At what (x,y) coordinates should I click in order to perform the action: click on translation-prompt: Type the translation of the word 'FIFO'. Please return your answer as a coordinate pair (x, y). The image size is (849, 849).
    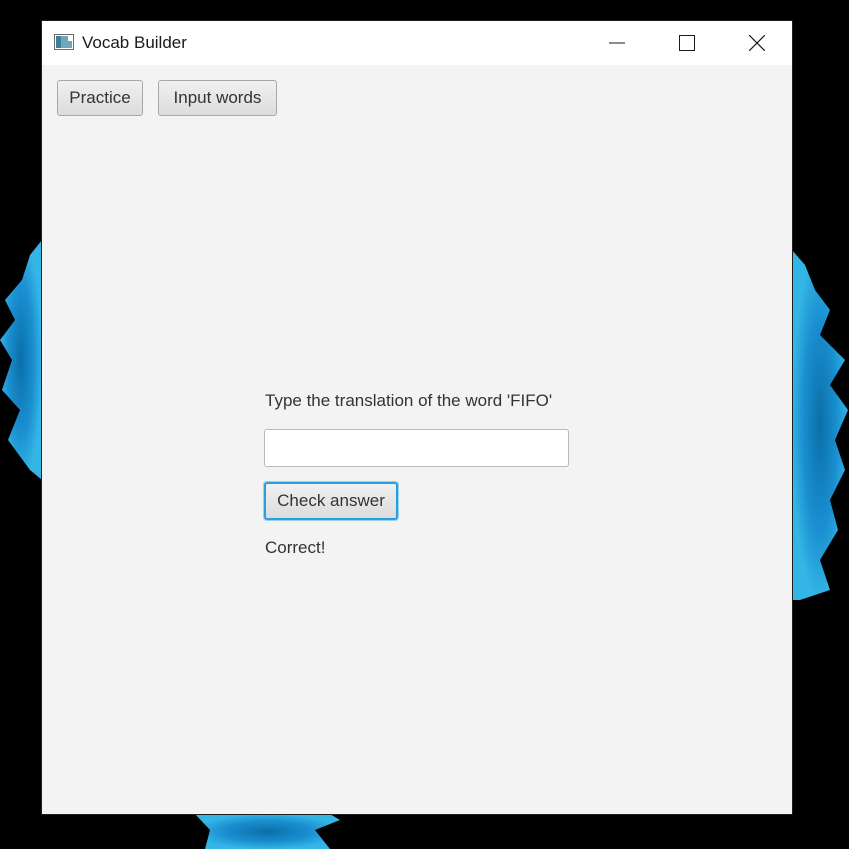
    Looking at the image, I should click on (409, 400).